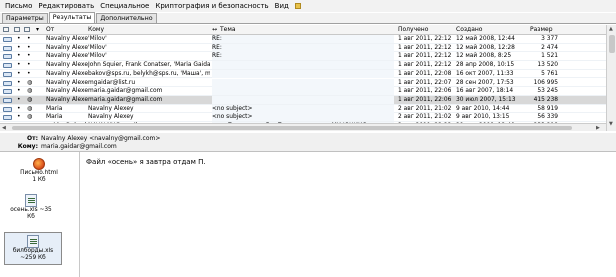 The image size is (616, 277). What do you see at coordinates (612, 44) in the screenshot?
I see `scroll-thumb` at bounding box center [612, 44].